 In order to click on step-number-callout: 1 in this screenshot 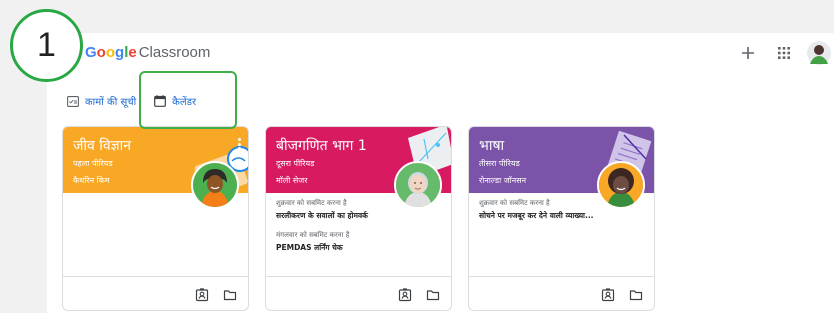, I will do `click(46, 45)`.